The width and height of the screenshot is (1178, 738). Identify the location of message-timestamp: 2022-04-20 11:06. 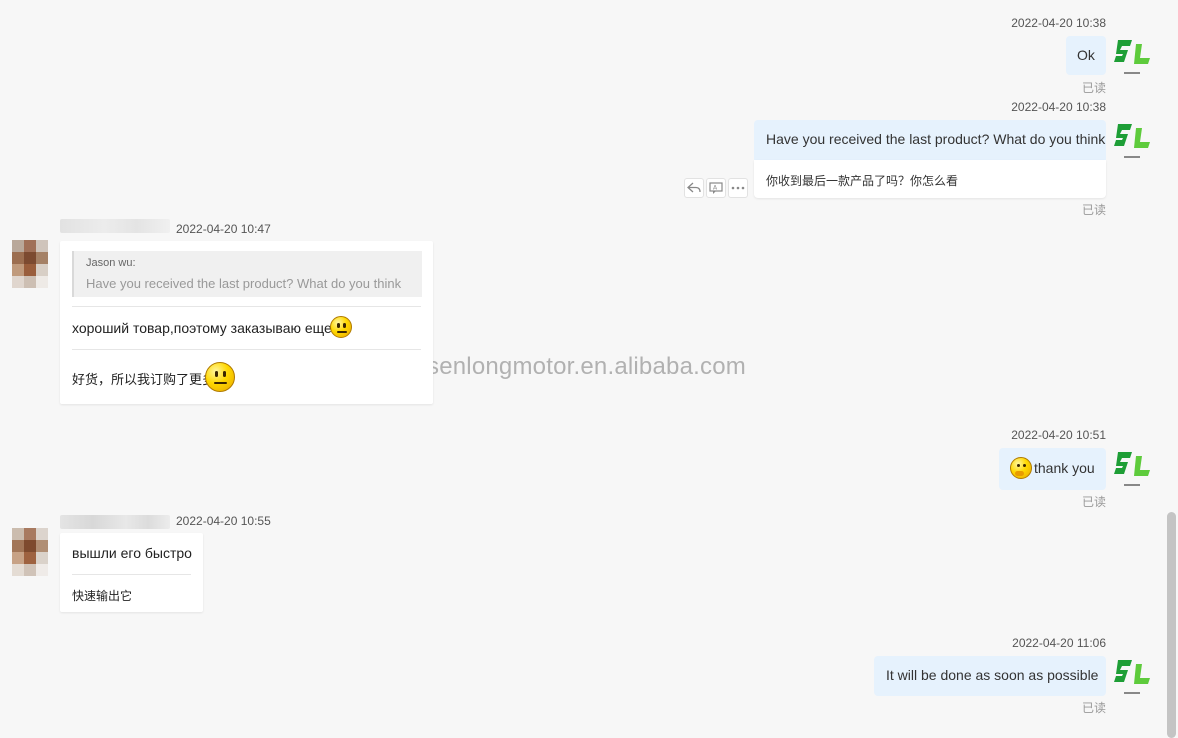
(1059, 643).